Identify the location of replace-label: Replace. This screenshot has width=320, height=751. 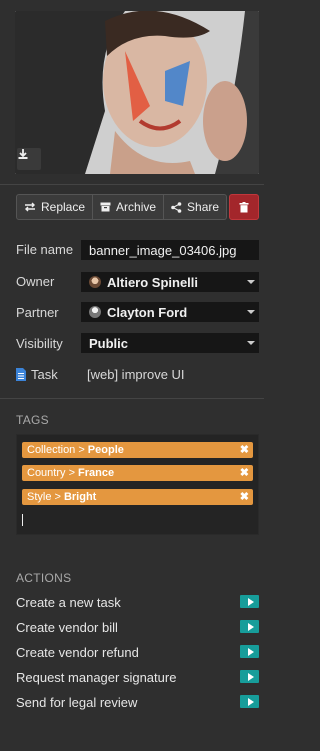
(63, 207).